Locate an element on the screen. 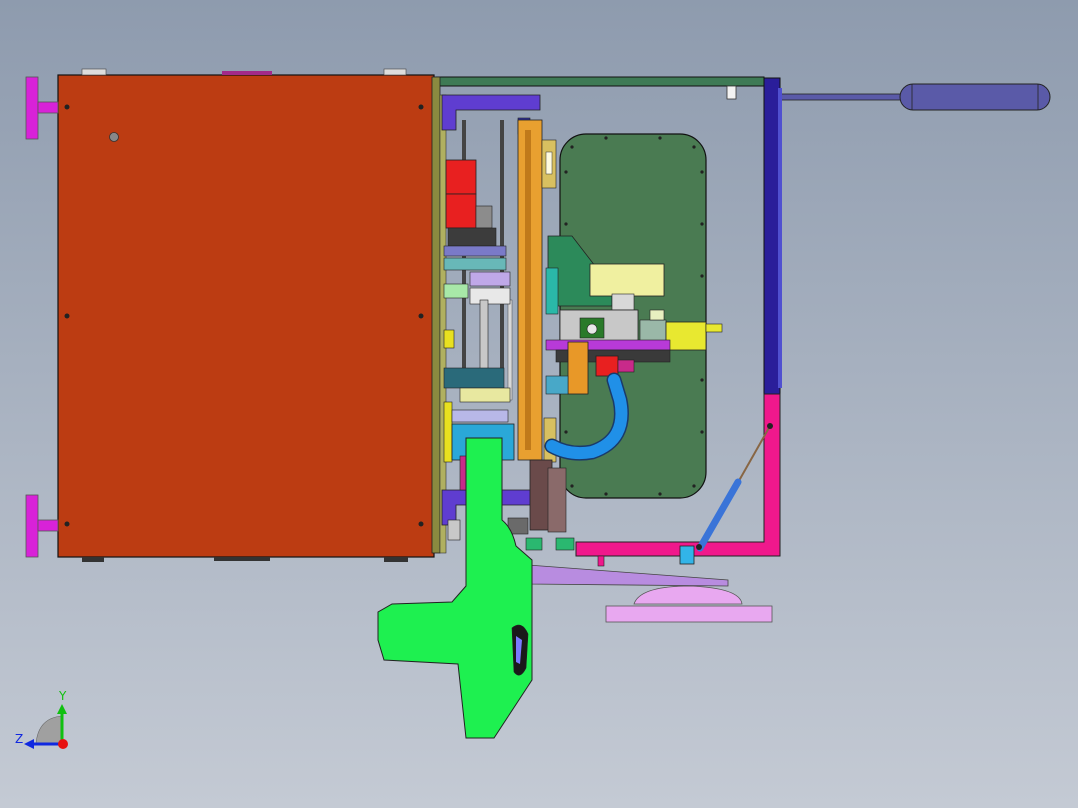 The height and width of the screenshot is (808, 1078). y-axis-arrow-icon is located at coordinates (62, 709).